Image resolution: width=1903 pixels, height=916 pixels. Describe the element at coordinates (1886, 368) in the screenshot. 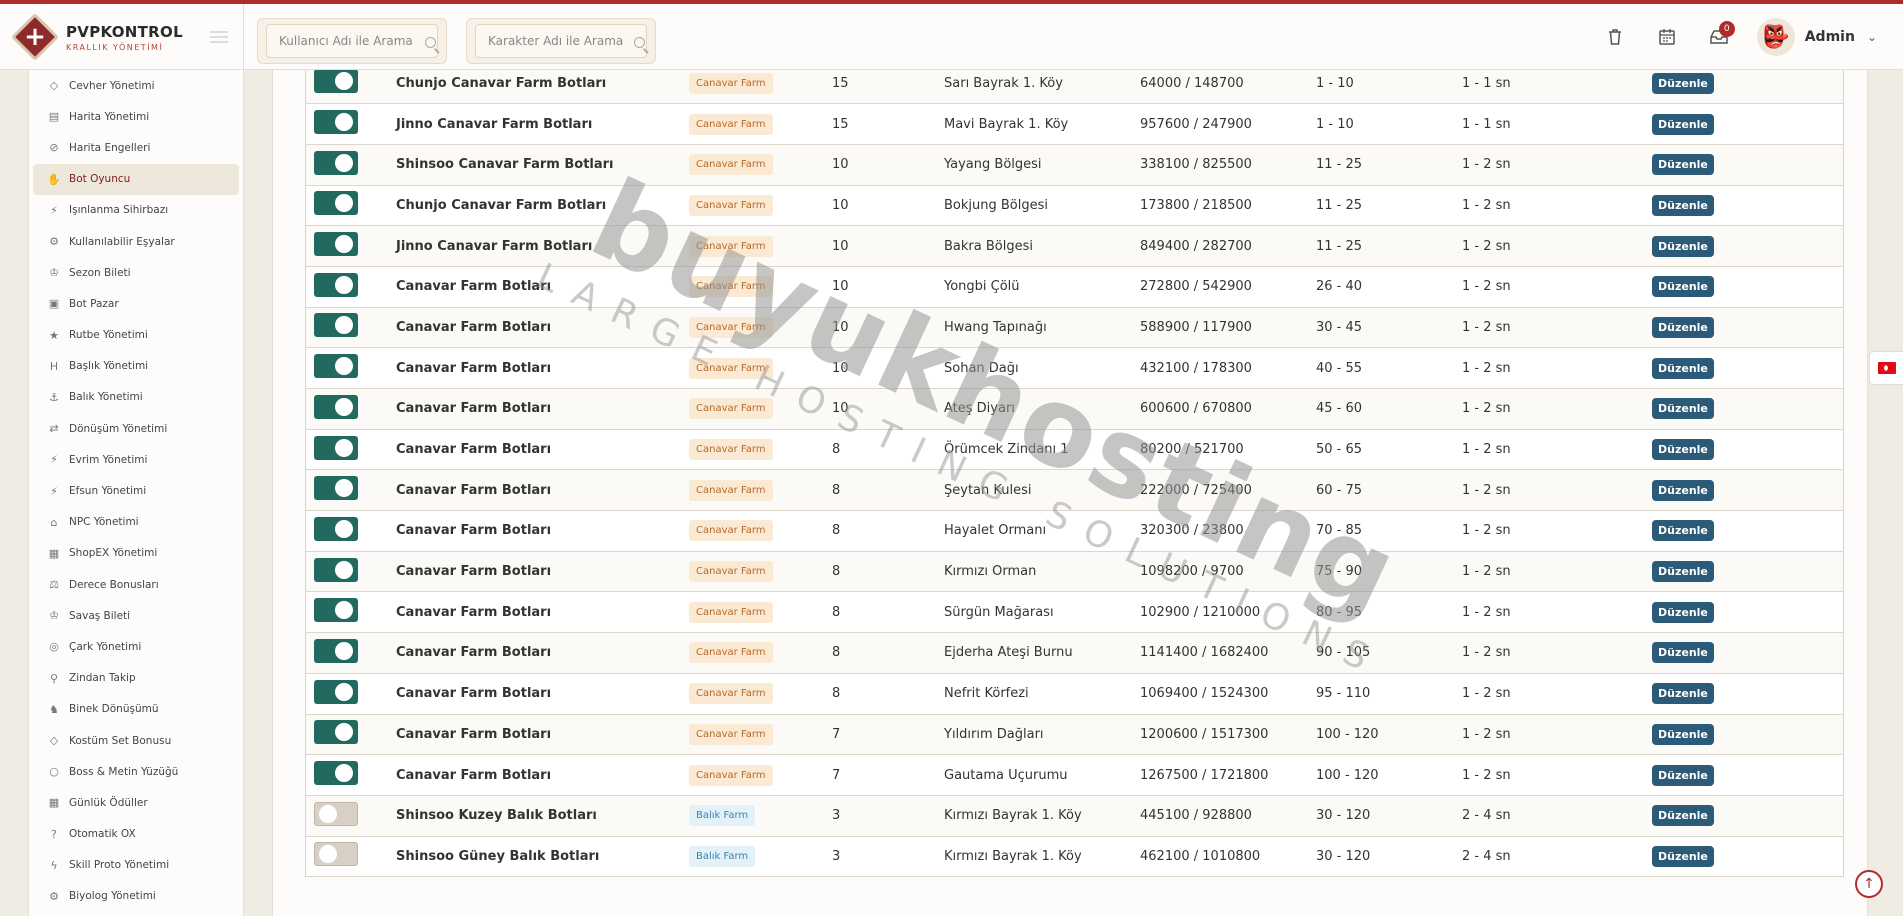

I see `language-selector` at that location.